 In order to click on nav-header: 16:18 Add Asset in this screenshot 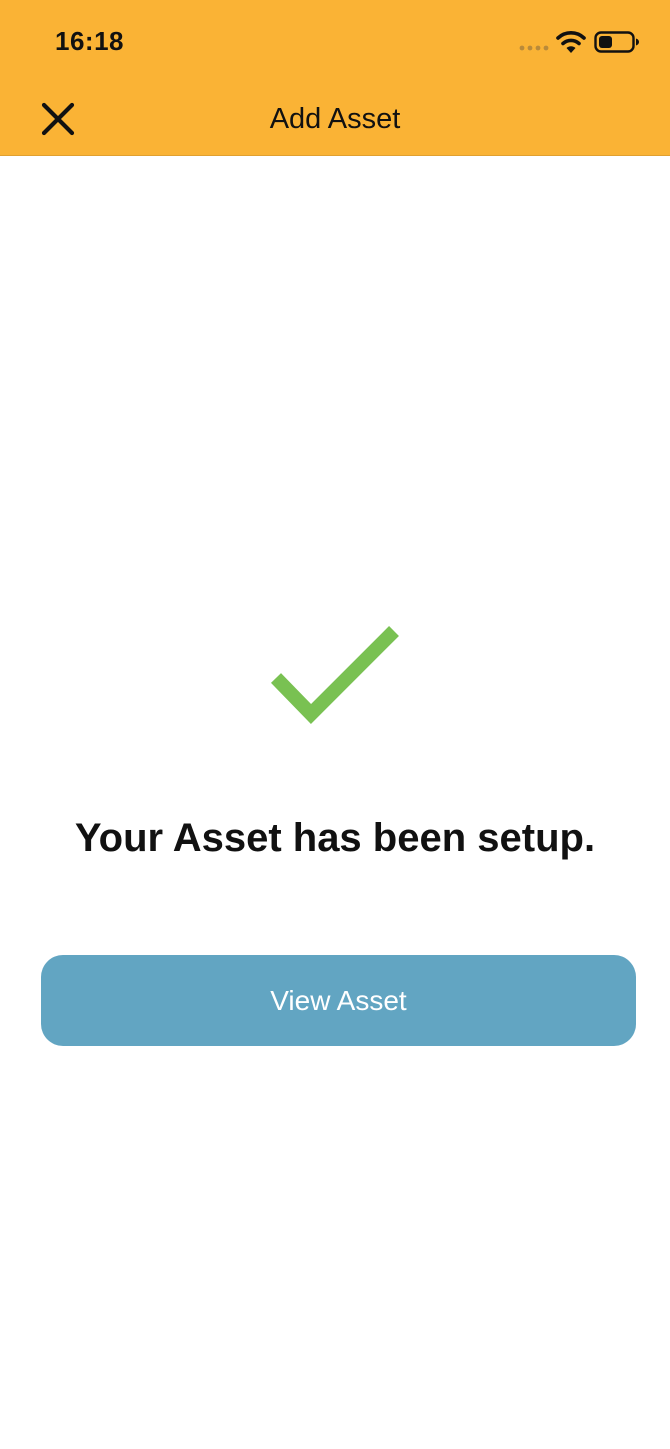, I will do `click(335, 78)`.